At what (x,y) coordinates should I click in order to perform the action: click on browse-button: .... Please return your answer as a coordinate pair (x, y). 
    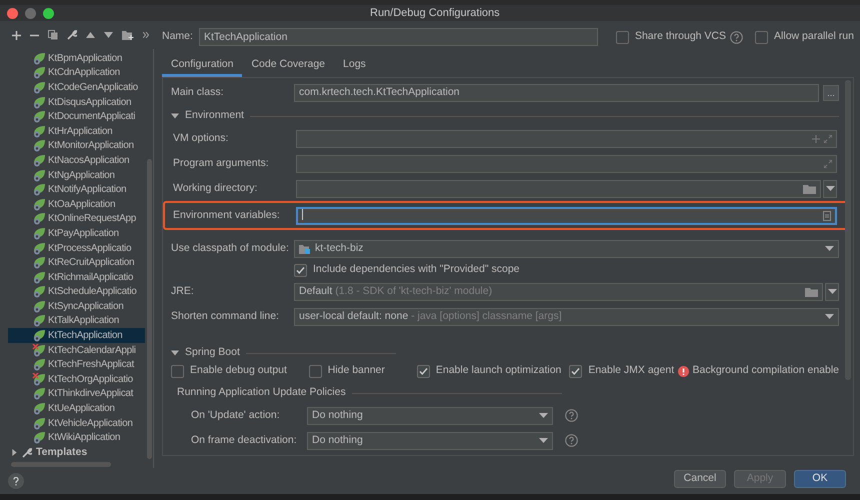
    Looking at the image, I should click on (831, 93).